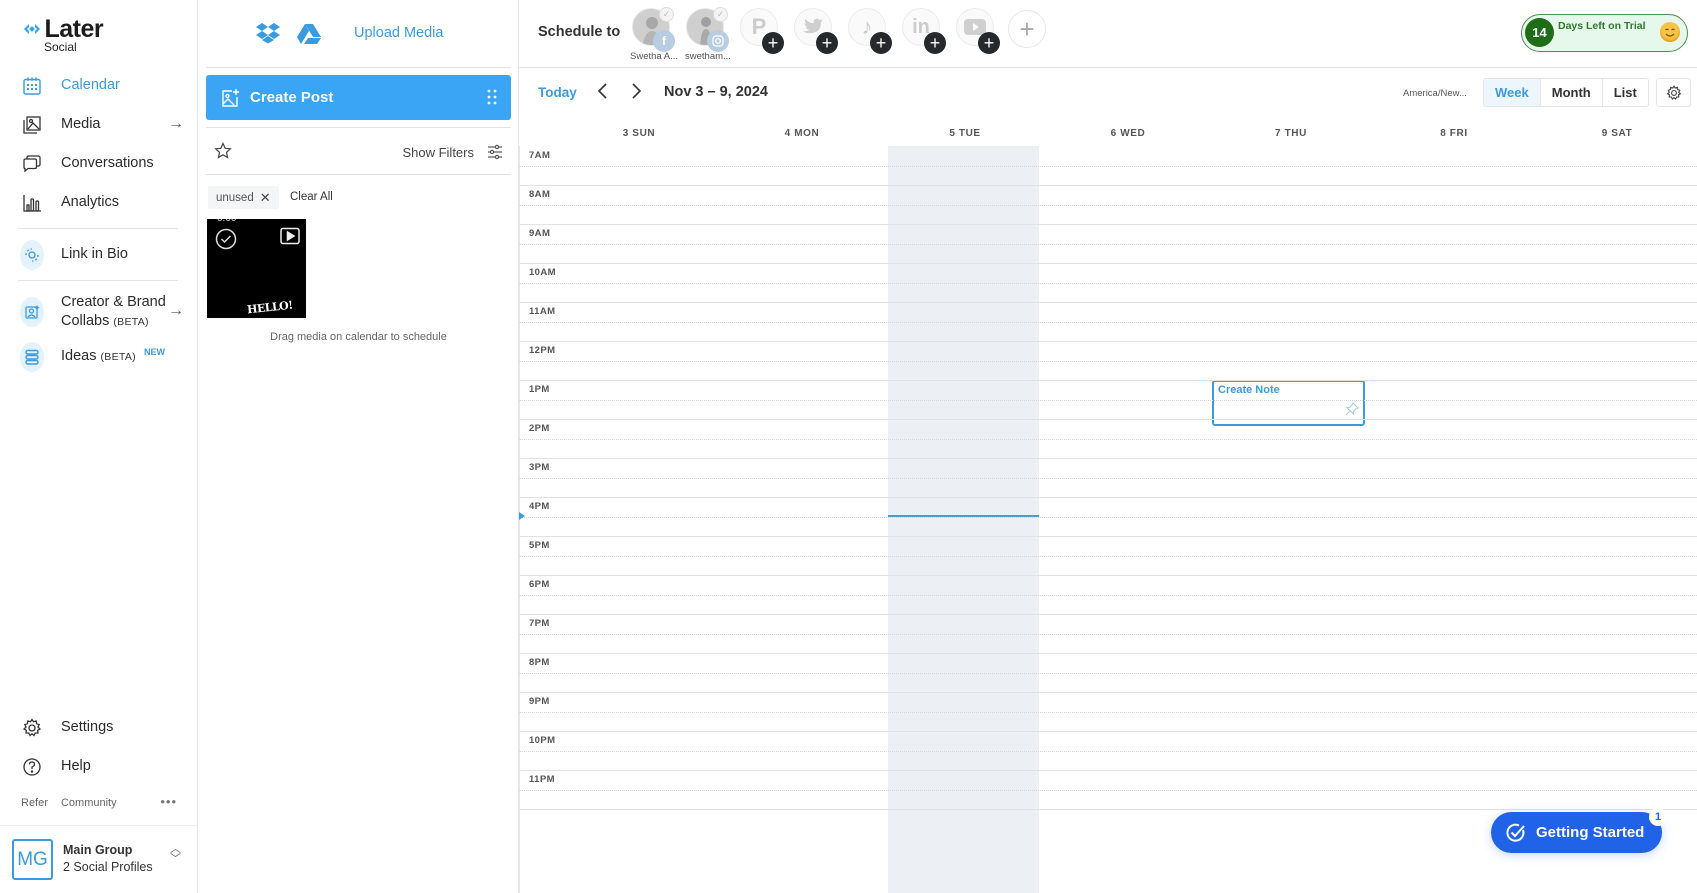 This screenshot has width=1697, height=893. What do you see at coordinates (666, 14) in the screenshot?
I see `check-icon: ✓` at bounding box center [666, 14].